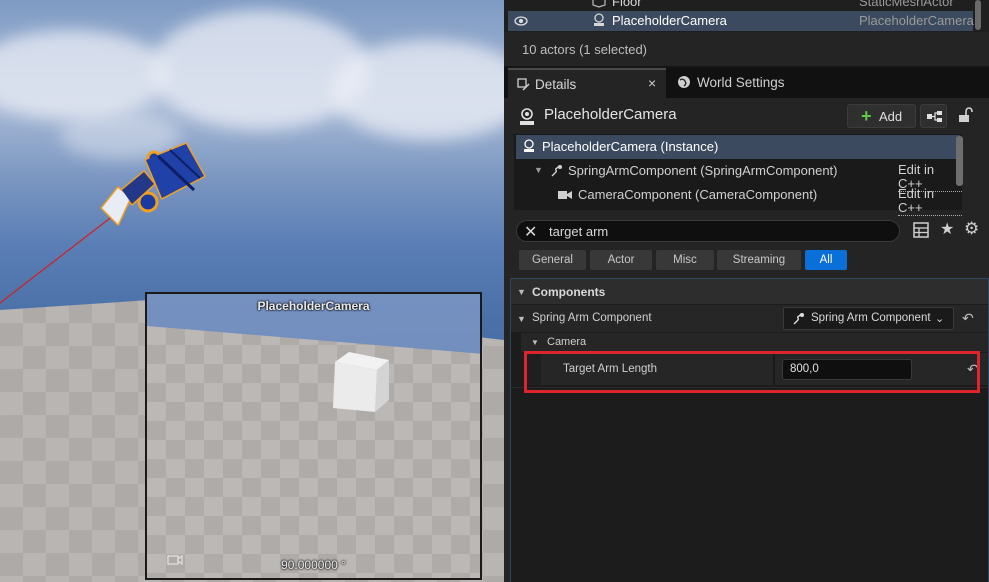  I want to click on property-label: Spring Arm Component, so click(592, 318).